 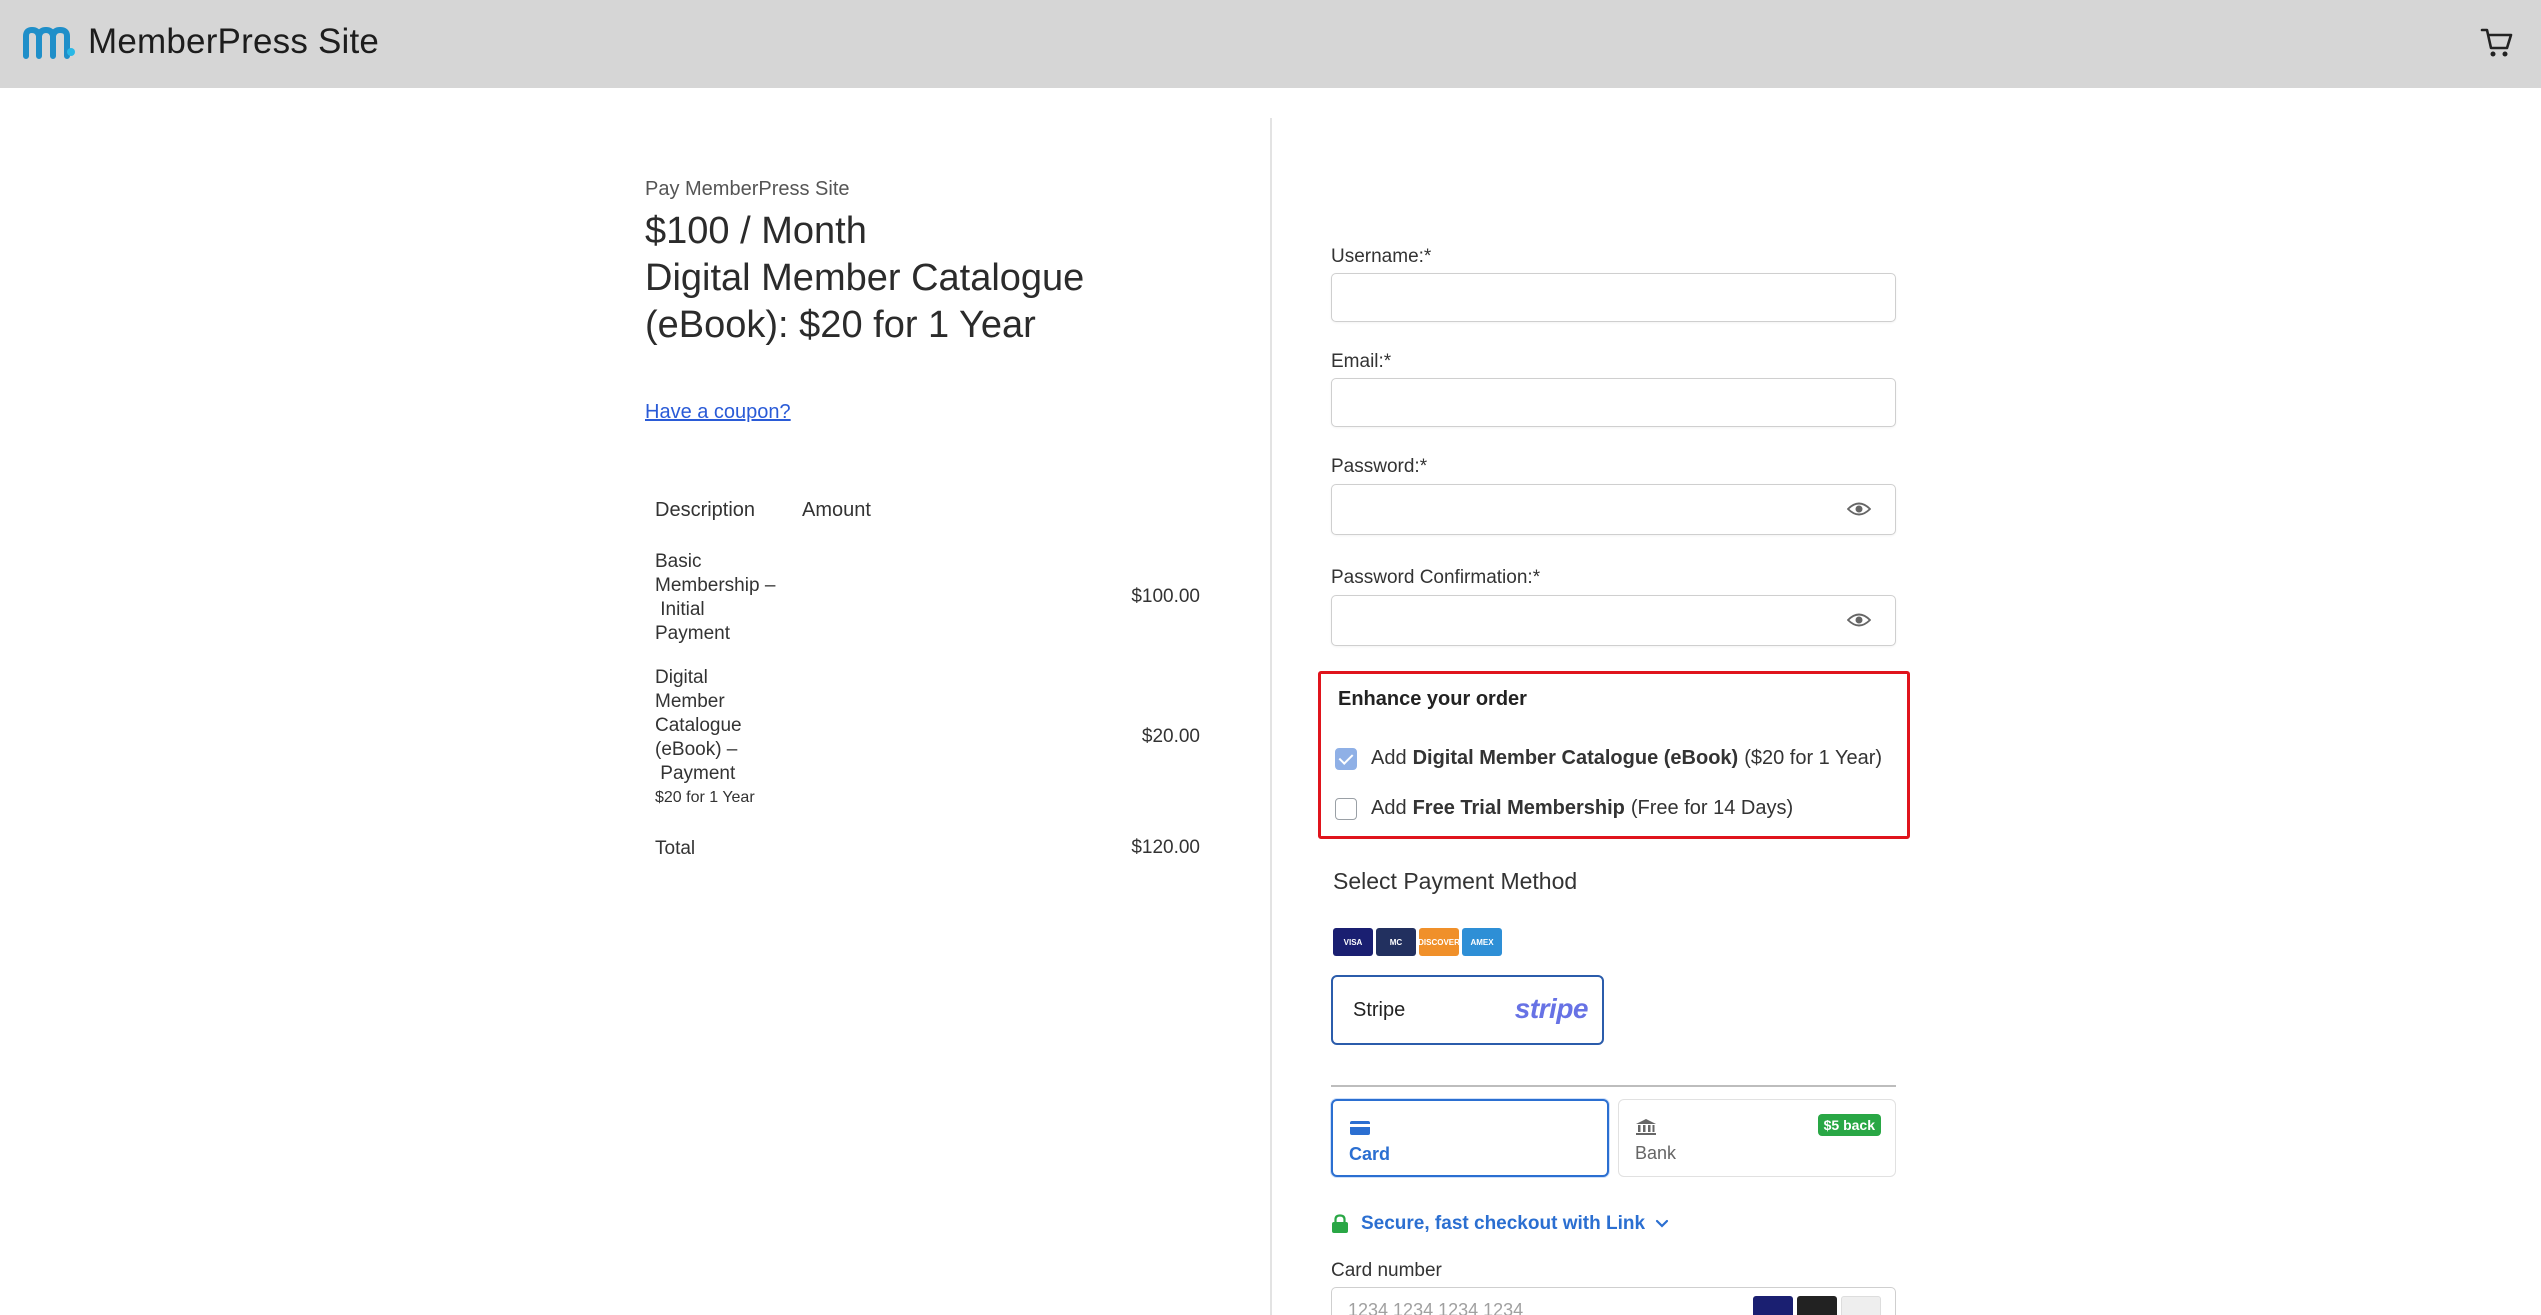 I want to click on tab-bank: Bank $5 back, so click(x=1757, y=1138).